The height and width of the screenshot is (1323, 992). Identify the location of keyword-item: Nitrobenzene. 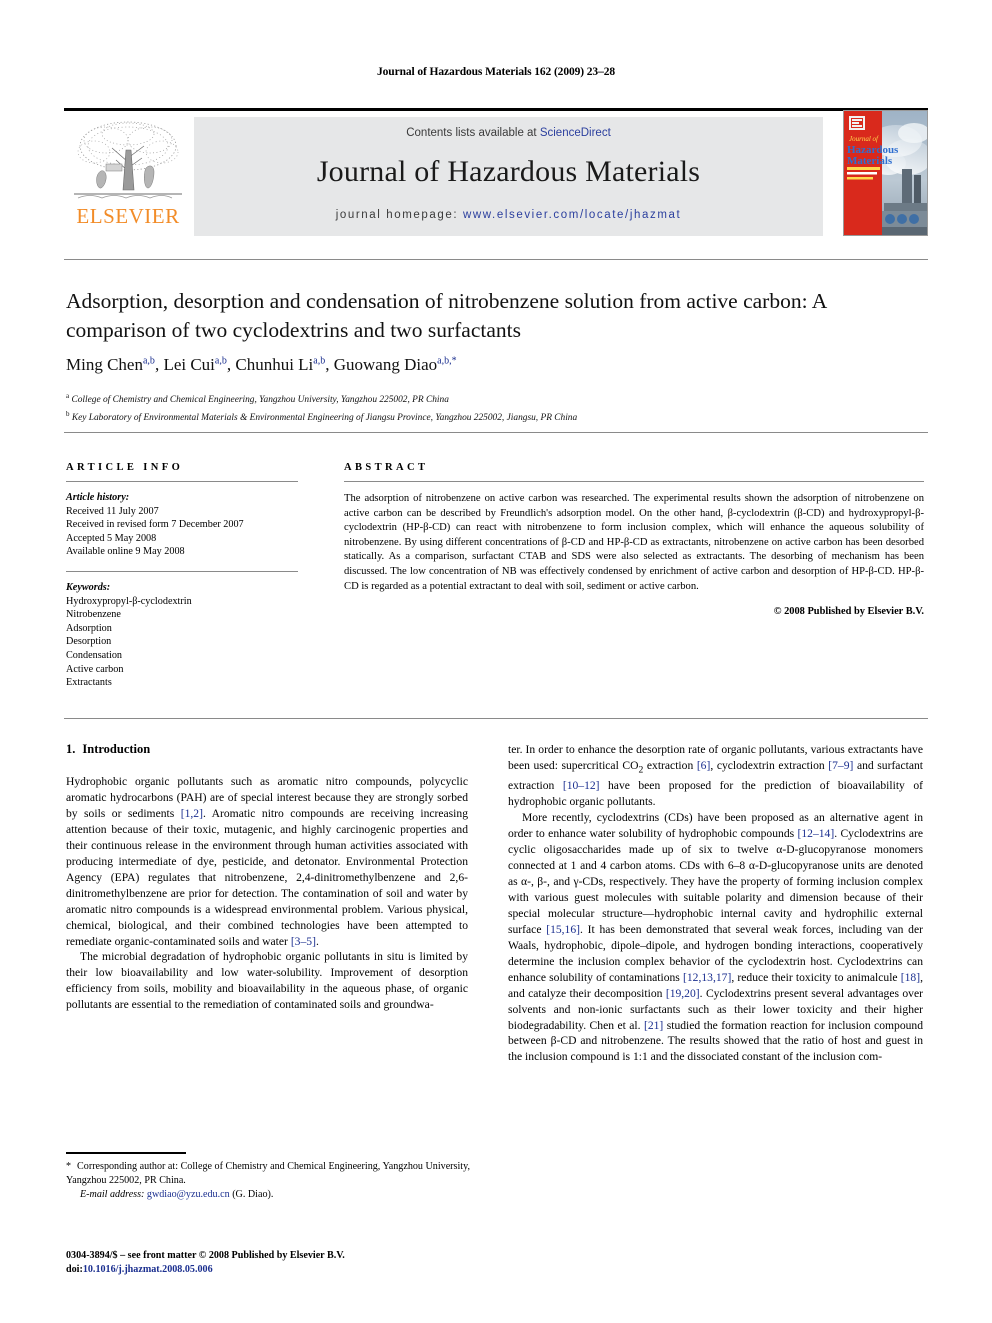
(93, 615).